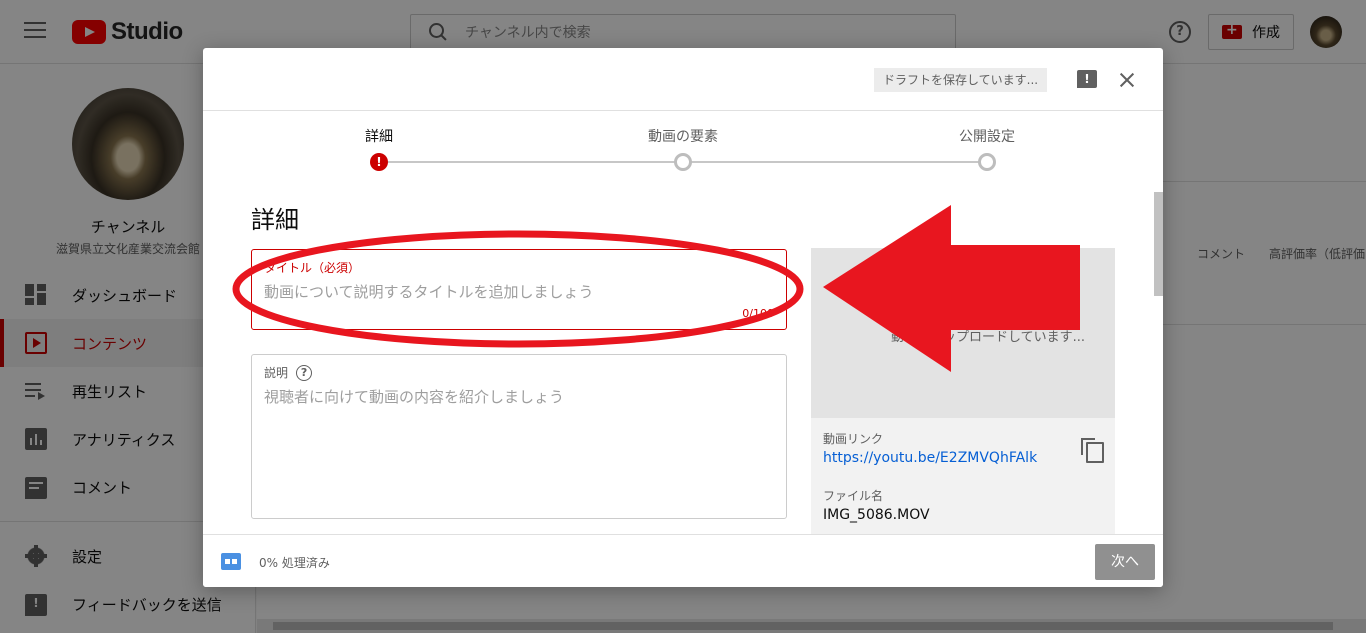 Image resolution: width=1366 pixels, height=633 pixels. I want to click on title-field: タイトル（必須） 動画について説明するタイトルを追加しましょう 0/100, so click(519, 289).